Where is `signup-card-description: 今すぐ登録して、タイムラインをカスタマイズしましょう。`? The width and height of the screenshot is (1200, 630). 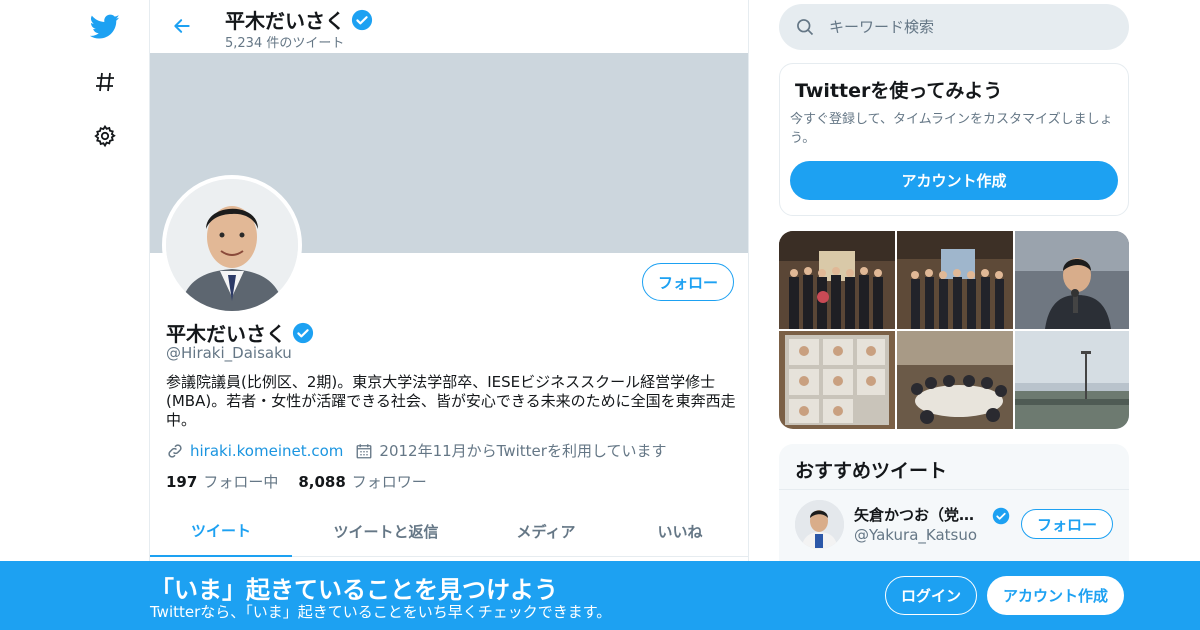
signup-card-description: 今すぐ登録して、タイムラインをカスタマイズしましょう。 is located at coordinates (951, 129).